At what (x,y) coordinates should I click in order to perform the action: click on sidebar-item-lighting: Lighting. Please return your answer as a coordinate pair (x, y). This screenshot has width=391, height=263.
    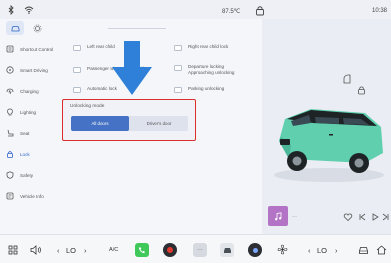
    Looking at the image, I should click on (35, 112).